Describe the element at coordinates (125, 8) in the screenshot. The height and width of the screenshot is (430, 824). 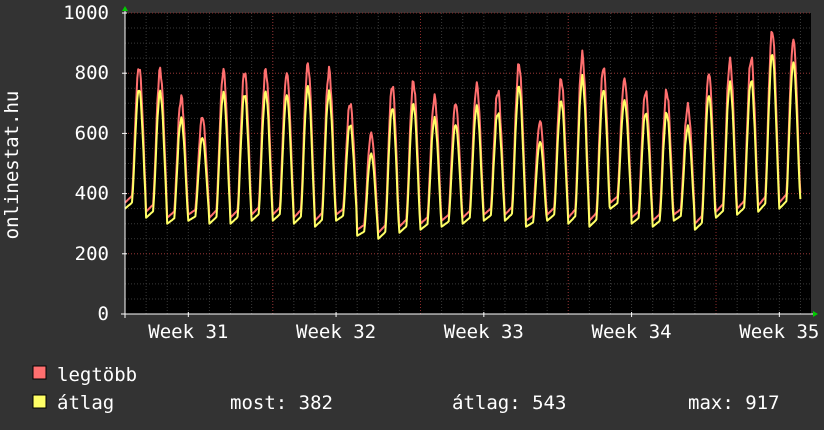
I see `y-axis-arrow` at that location.